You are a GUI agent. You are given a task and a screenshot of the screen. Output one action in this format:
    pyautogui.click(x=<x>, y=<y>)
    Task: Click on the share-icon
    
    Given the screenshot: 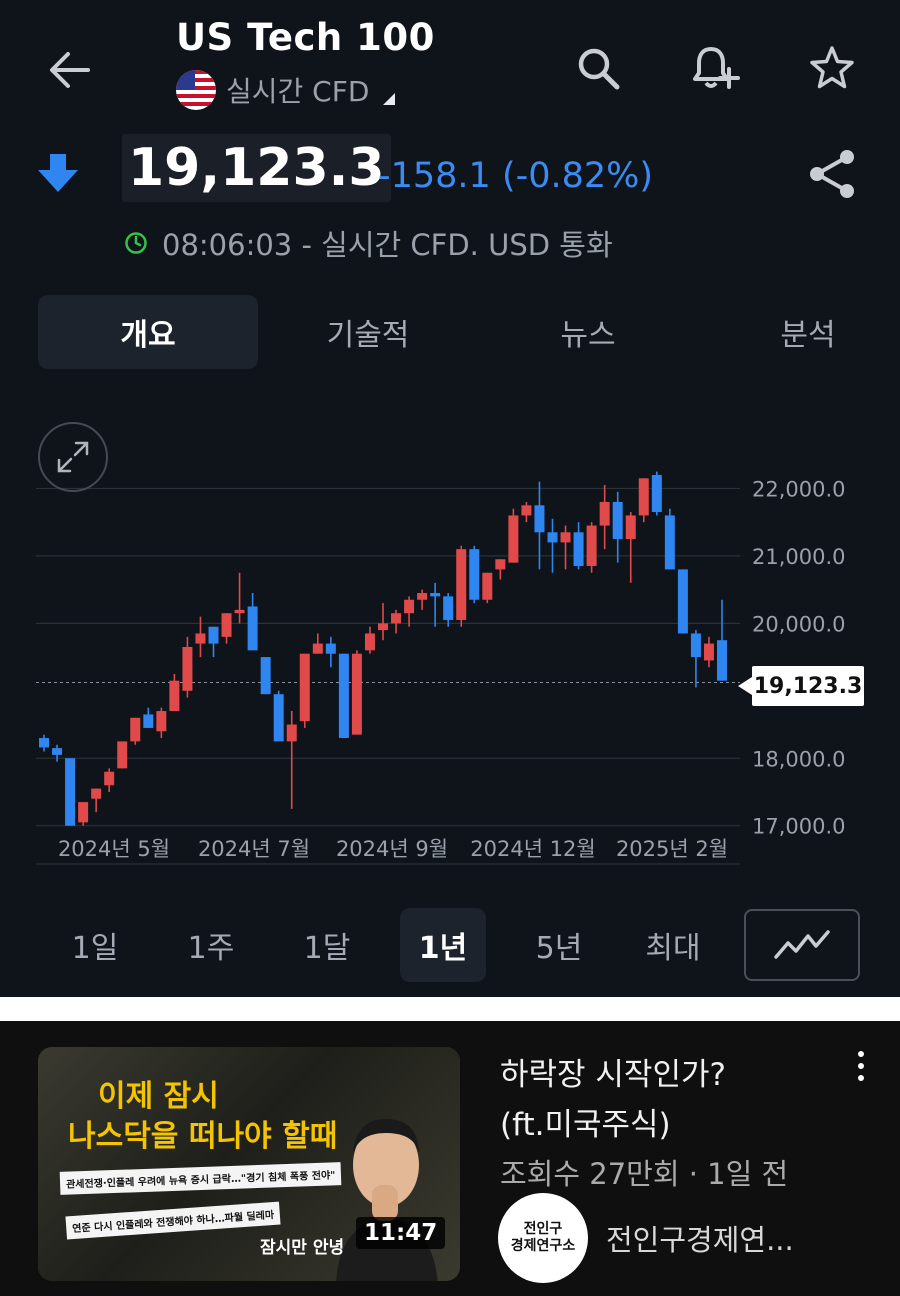 What is the action you would take?
    pyautogui.click(x=832, y=174)
    